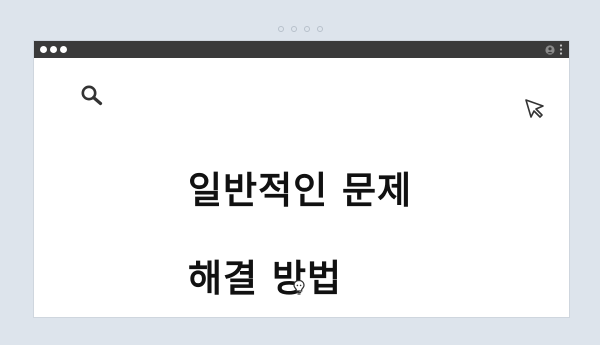 Image resolution: width=600 pixels, height=345 pixels. Describe the element at coordinates (535, 111) in the screenshot. I see `cursor-icon` at that location.